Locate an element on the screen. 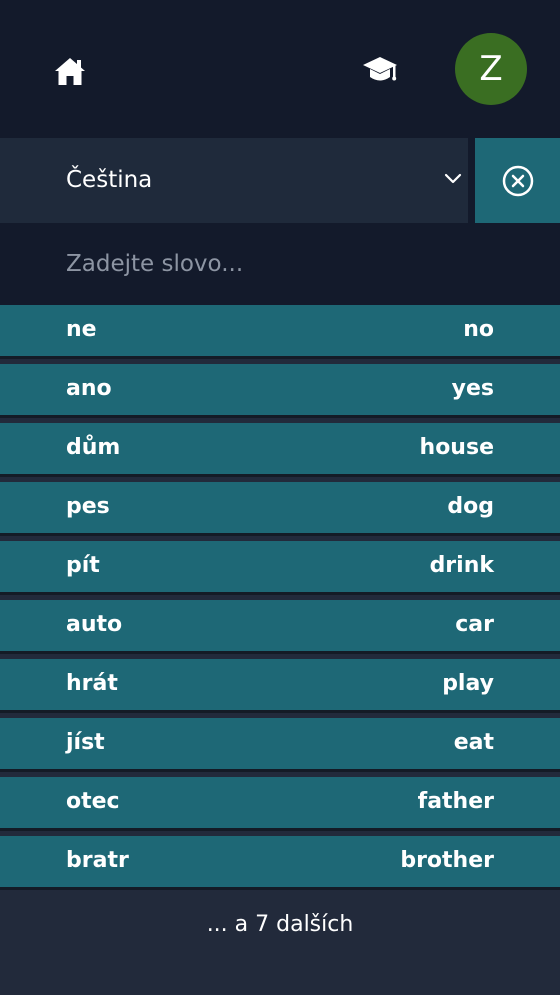 Image resolution: width=560 pixels, height=995 pixels. list-item: pes dog is located at coordinates (280, 507).